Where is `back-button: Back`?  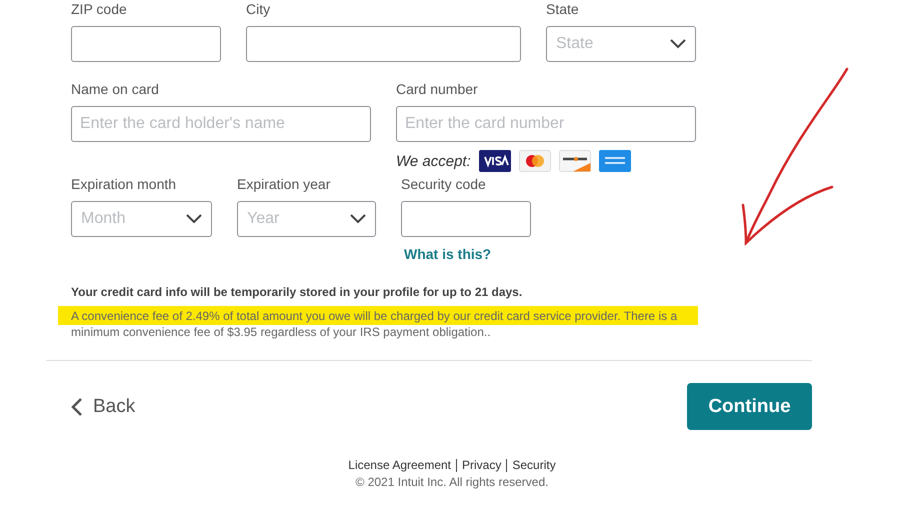
back-button: Back is located at coordinates (103, 407).